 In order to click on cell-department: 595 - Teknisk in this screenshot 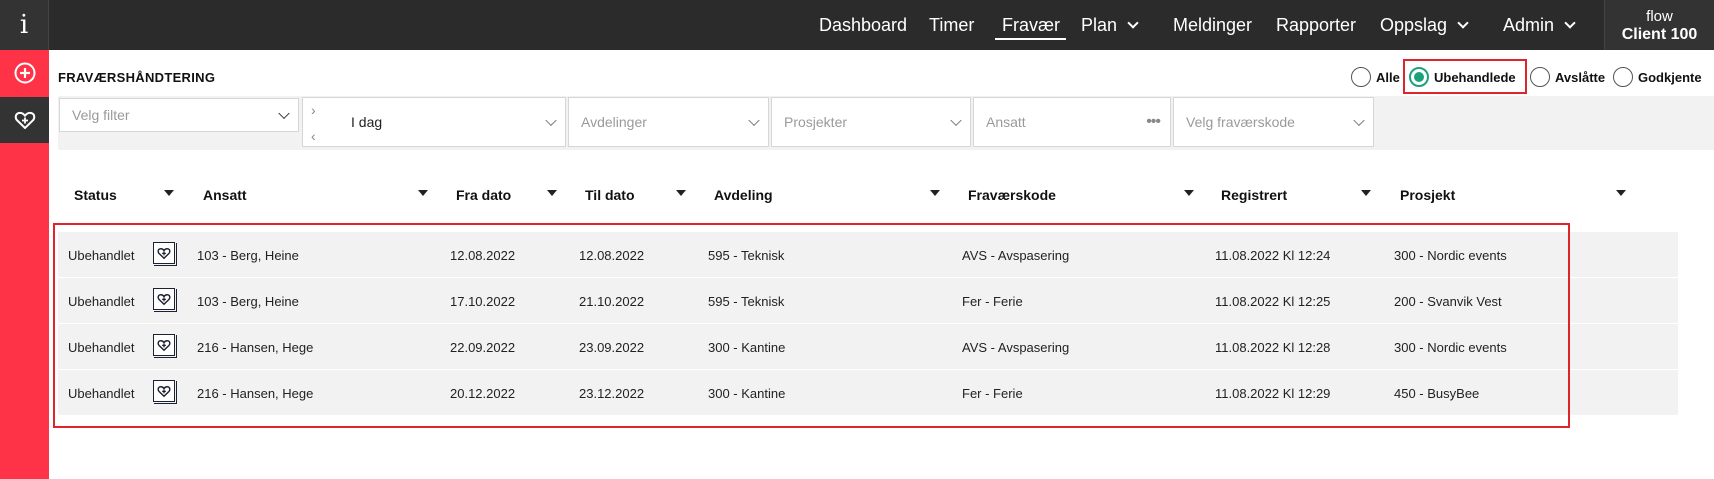, I will do `click(746, 255)`.